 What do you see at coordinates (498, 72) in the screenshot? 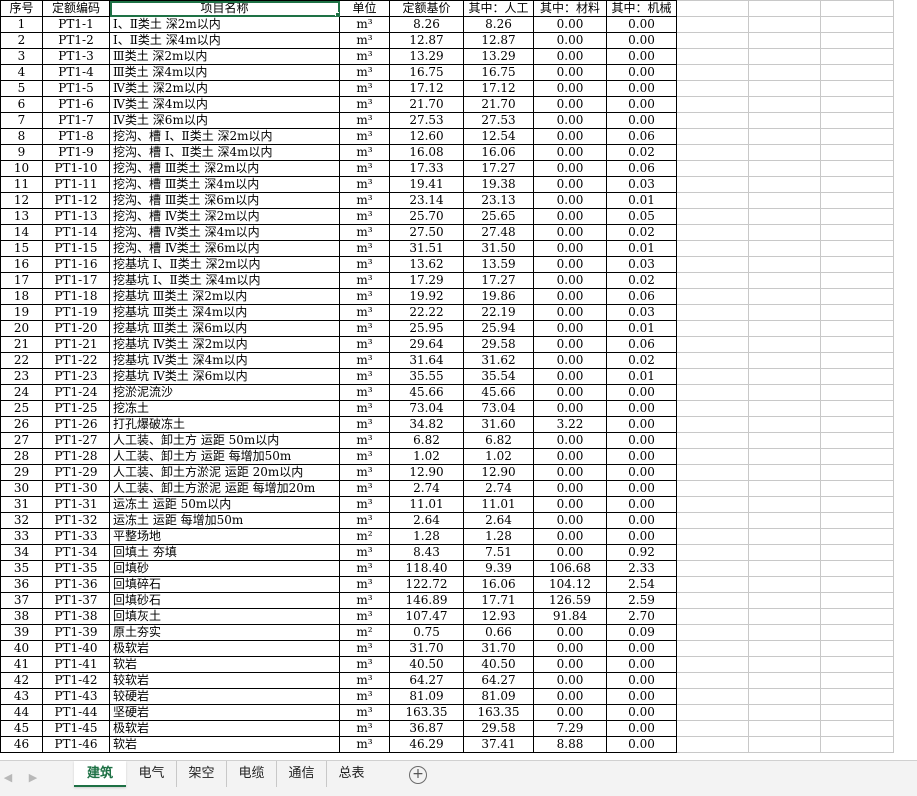
I see `cell-labor: 16.75` at bounding box center [498, 72].